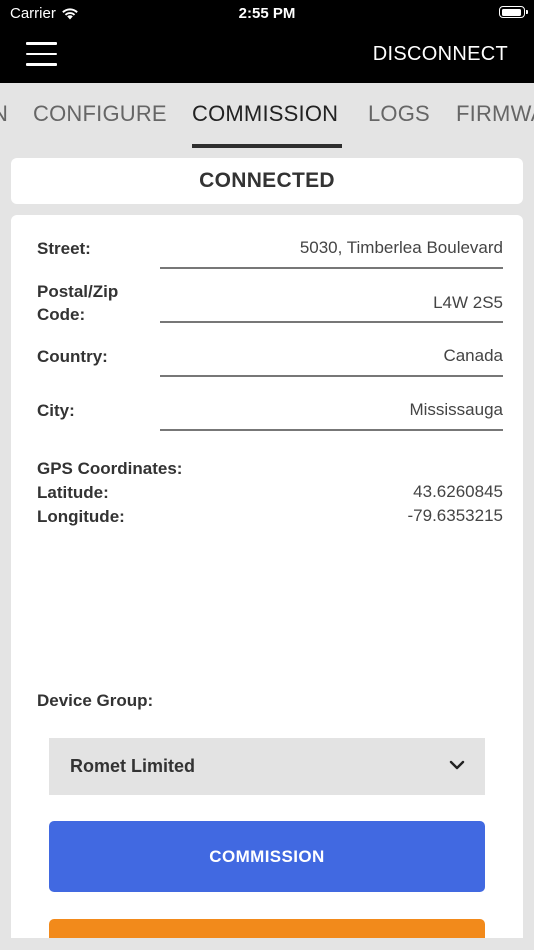 The image size is (534, 950). Describe the element at coordinates (331, 430) in the screenshot. I see `city-underline` at that location.